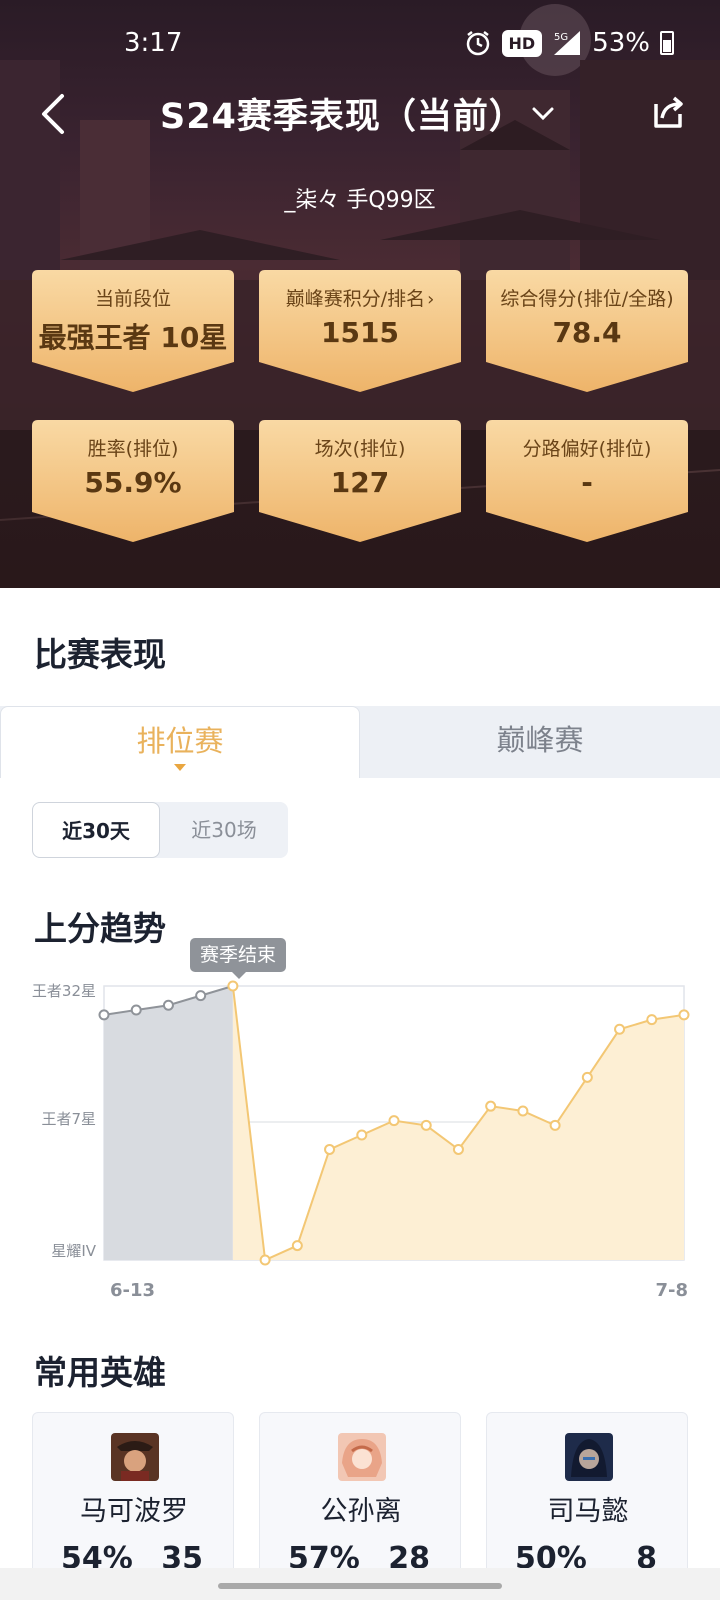  I want to click on section-title-performance: 比赛表现, so click(100, 654).